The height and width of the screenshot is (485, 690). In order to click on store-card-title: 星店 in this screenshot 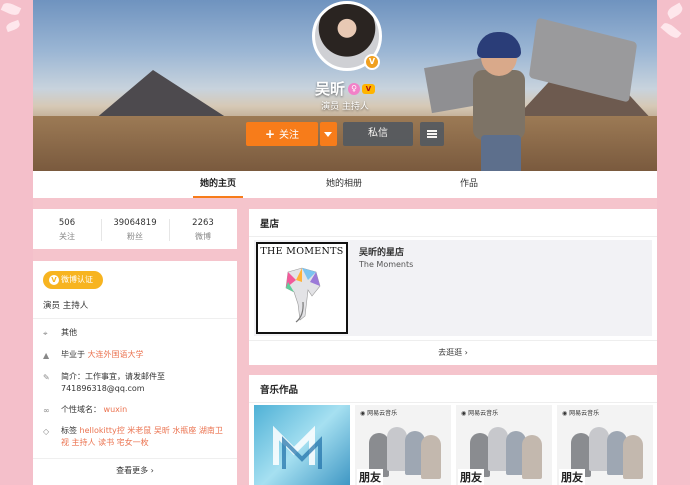, I will do `click(270, 224)`.